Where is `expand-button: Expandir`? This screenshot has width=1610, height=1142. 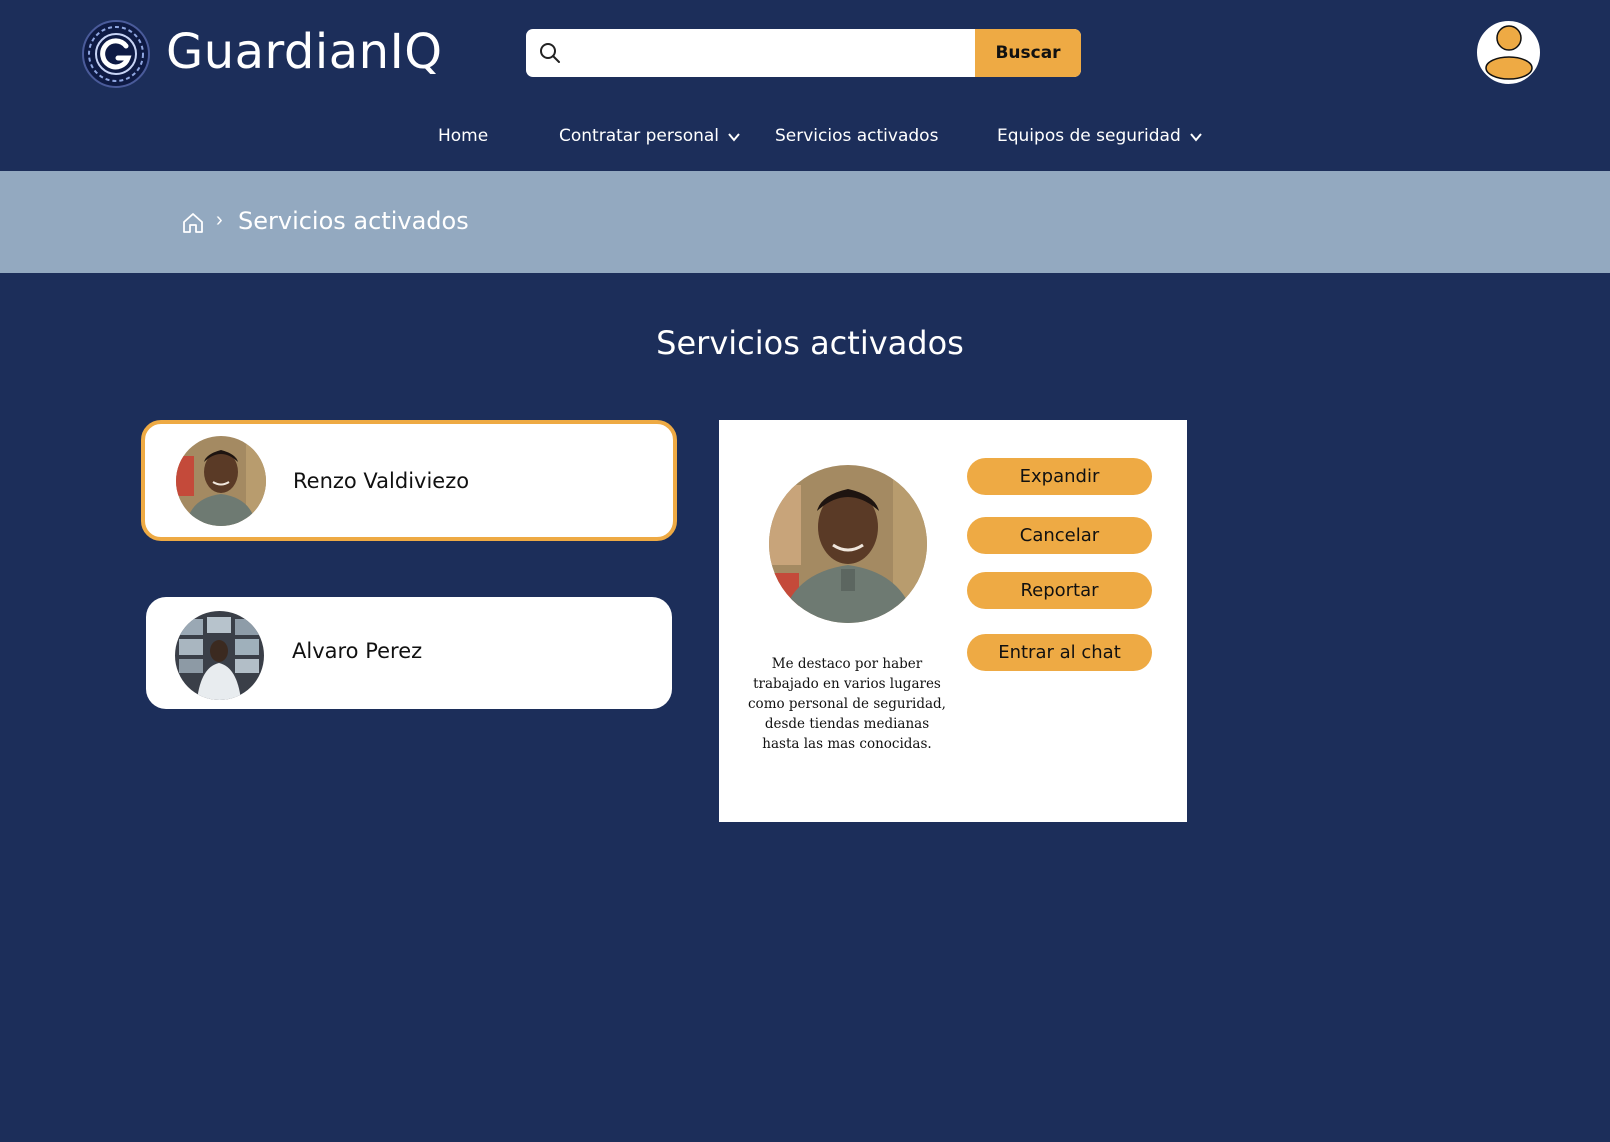 expand-button: Expandir is located at coordinates (1059, 476).